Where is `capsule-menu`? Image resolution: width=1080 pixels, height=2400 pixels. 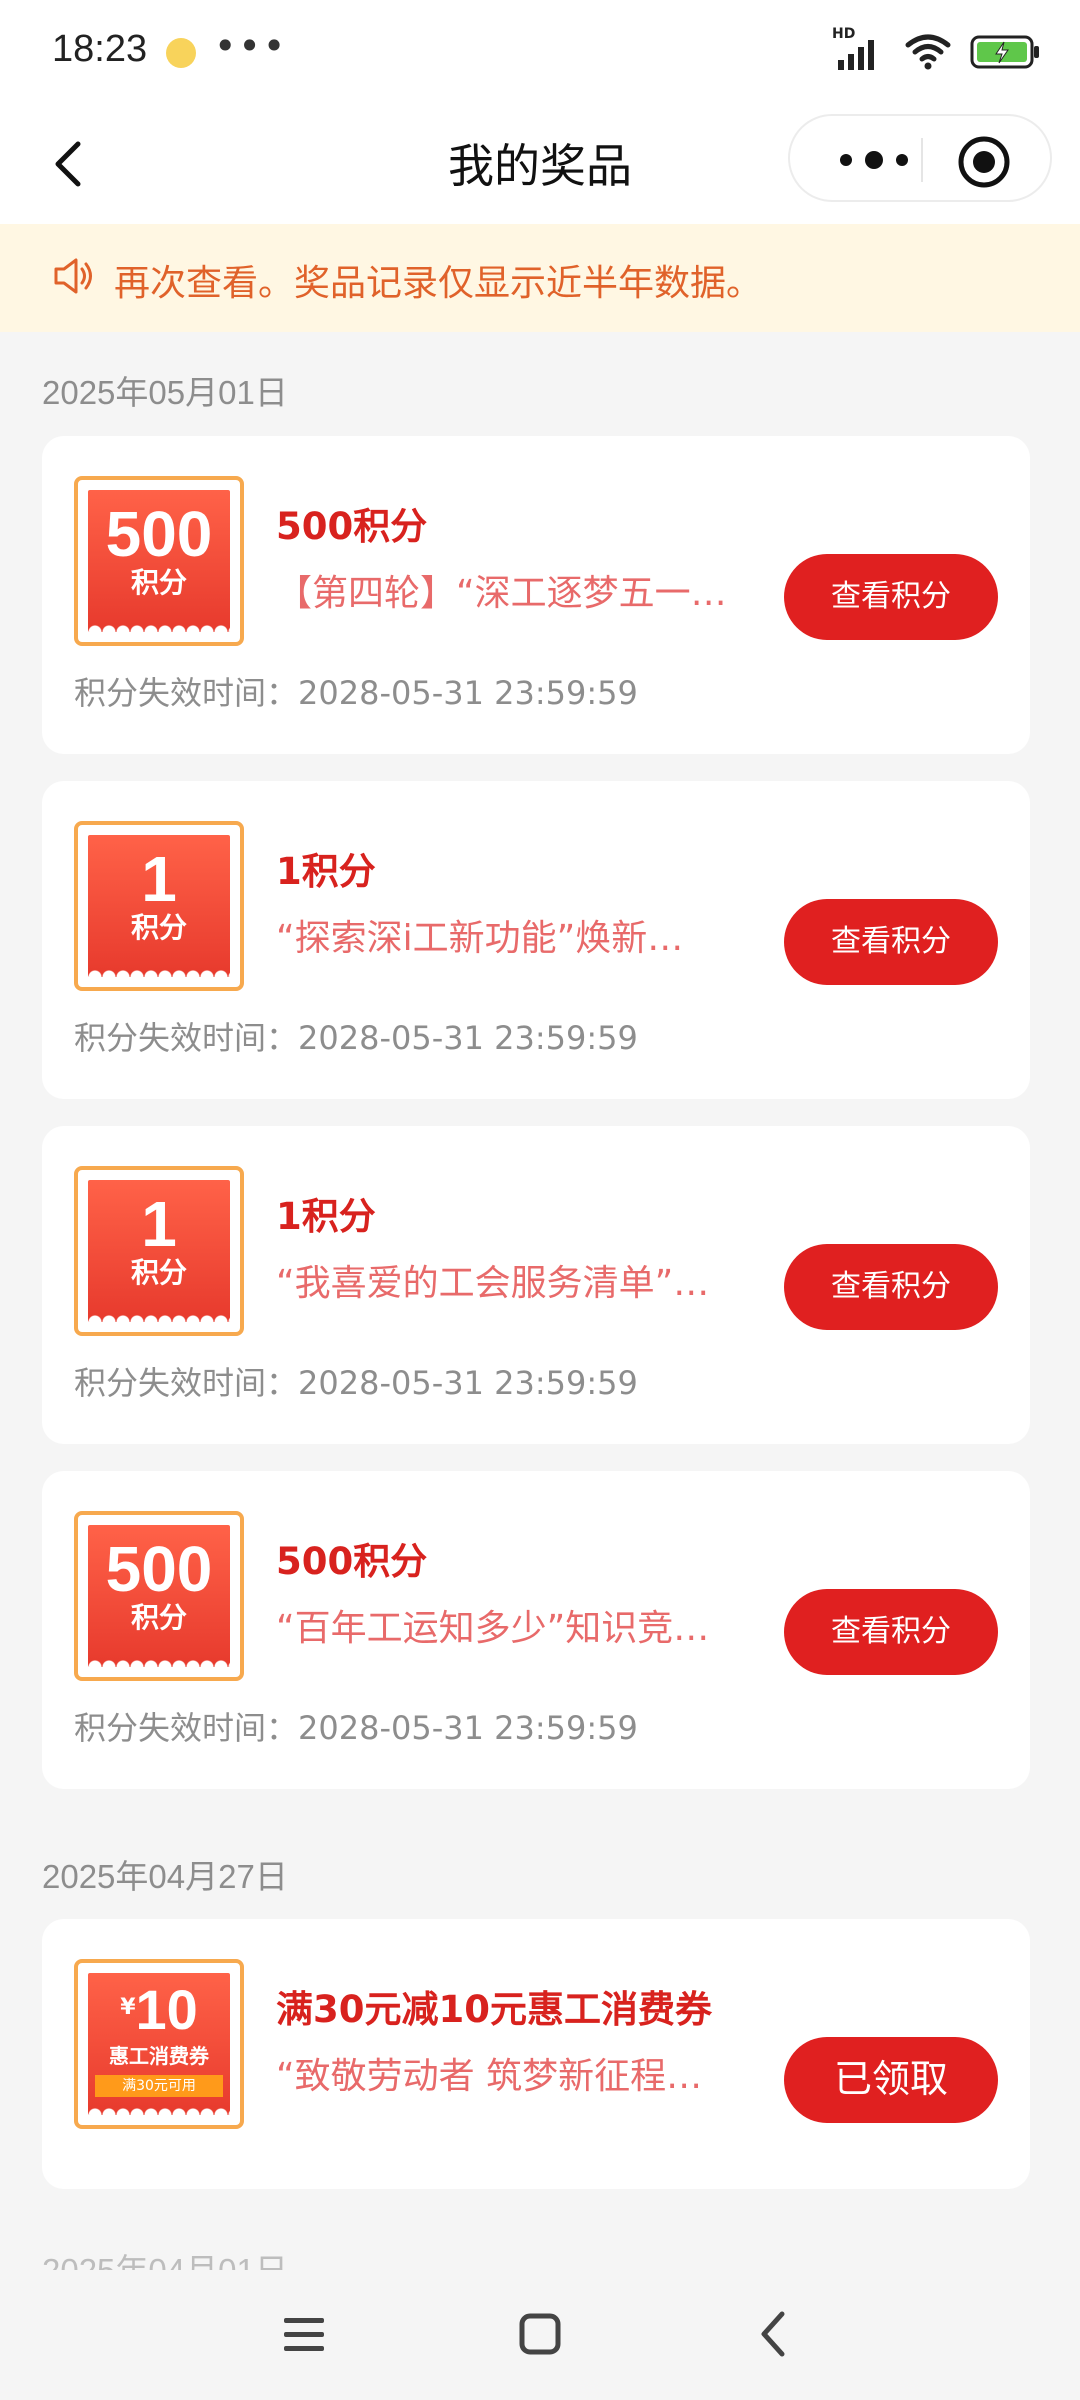 capsule-menu is located at coordinates (920, 158).